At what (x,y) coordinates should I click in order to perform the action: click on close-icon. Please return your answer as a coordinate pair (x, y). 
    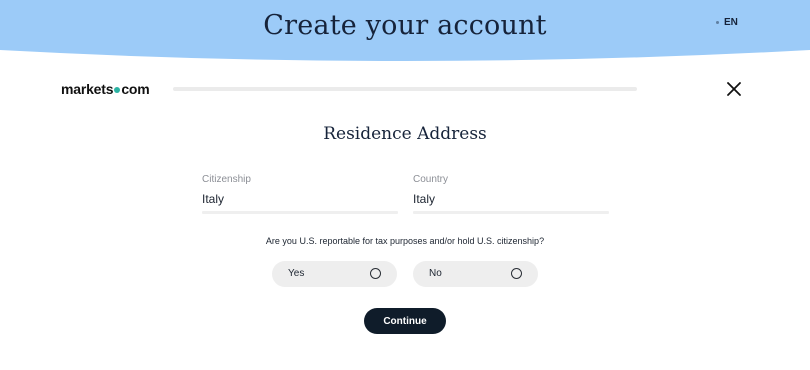
    Looking at the image, I should click on (734, 89).